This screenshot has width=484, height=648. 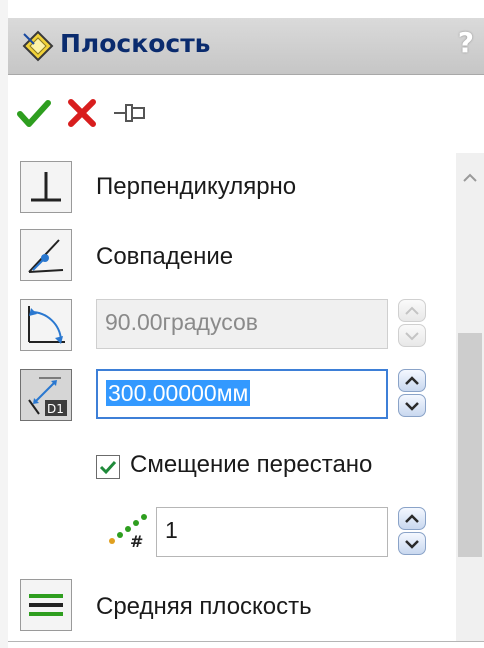 I want to click on vertical-scrollbar, so click(x=470, y=397).